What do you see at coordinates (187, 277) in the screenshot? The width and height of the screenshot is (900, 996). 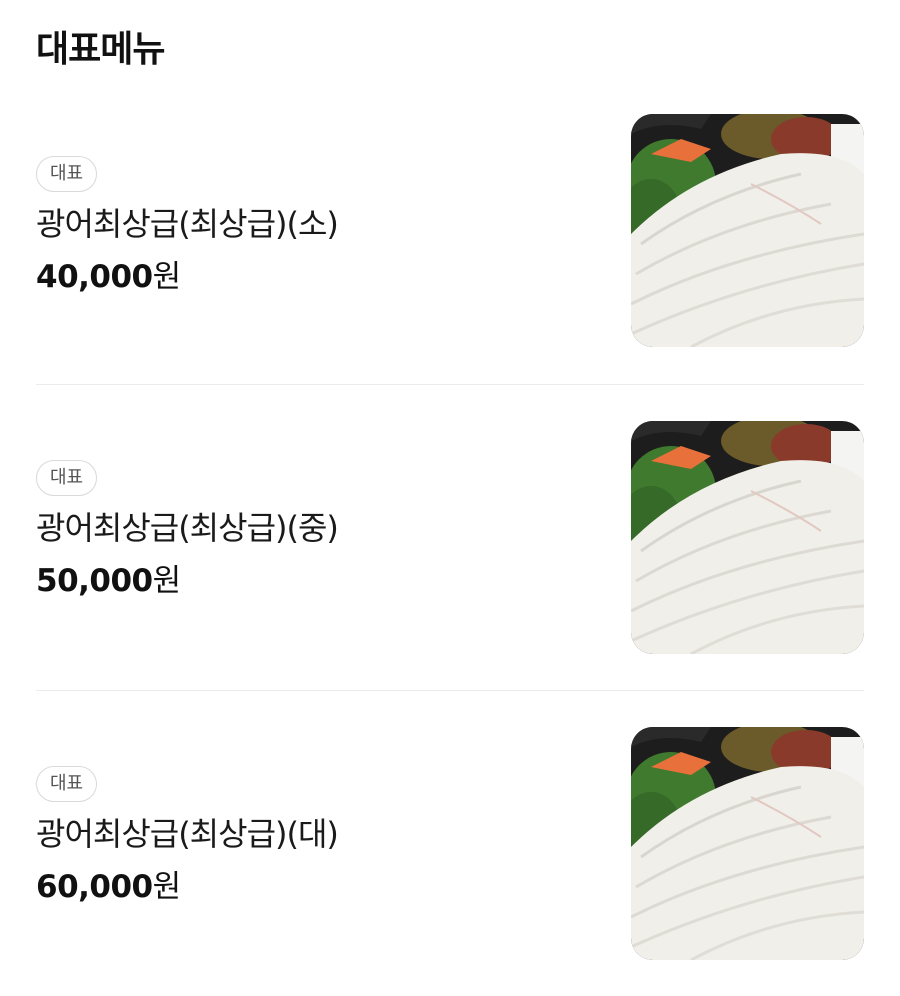 I see `menu-item-price: 40,000원` at bounding box center [187, 277].